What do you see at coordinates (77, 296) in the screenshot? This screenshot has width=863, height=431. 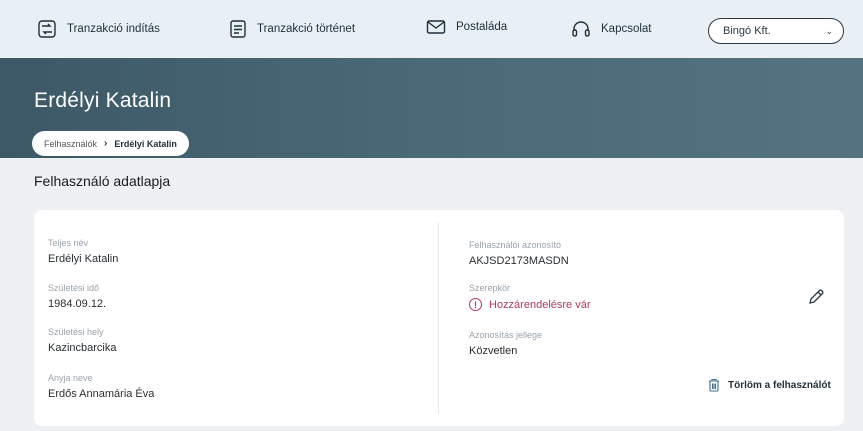 I see `field-birth-date: Születési idő 1984.09.12.` at bounding box center [77, 296].